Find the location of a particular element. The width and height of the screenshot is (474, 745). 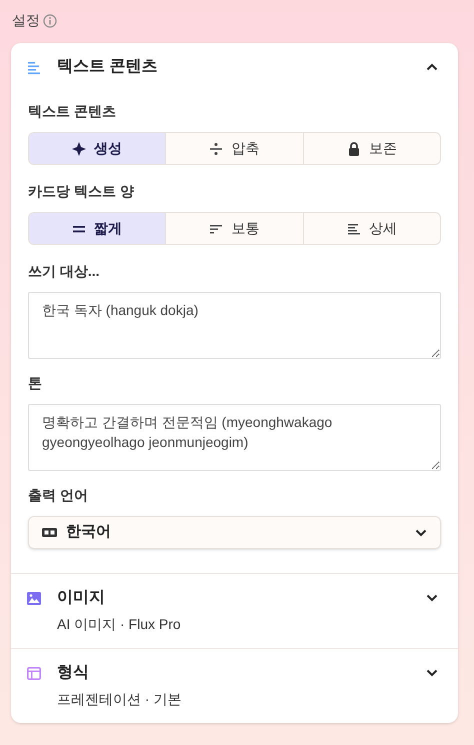

info-icon is located at coordinates (50, 21).